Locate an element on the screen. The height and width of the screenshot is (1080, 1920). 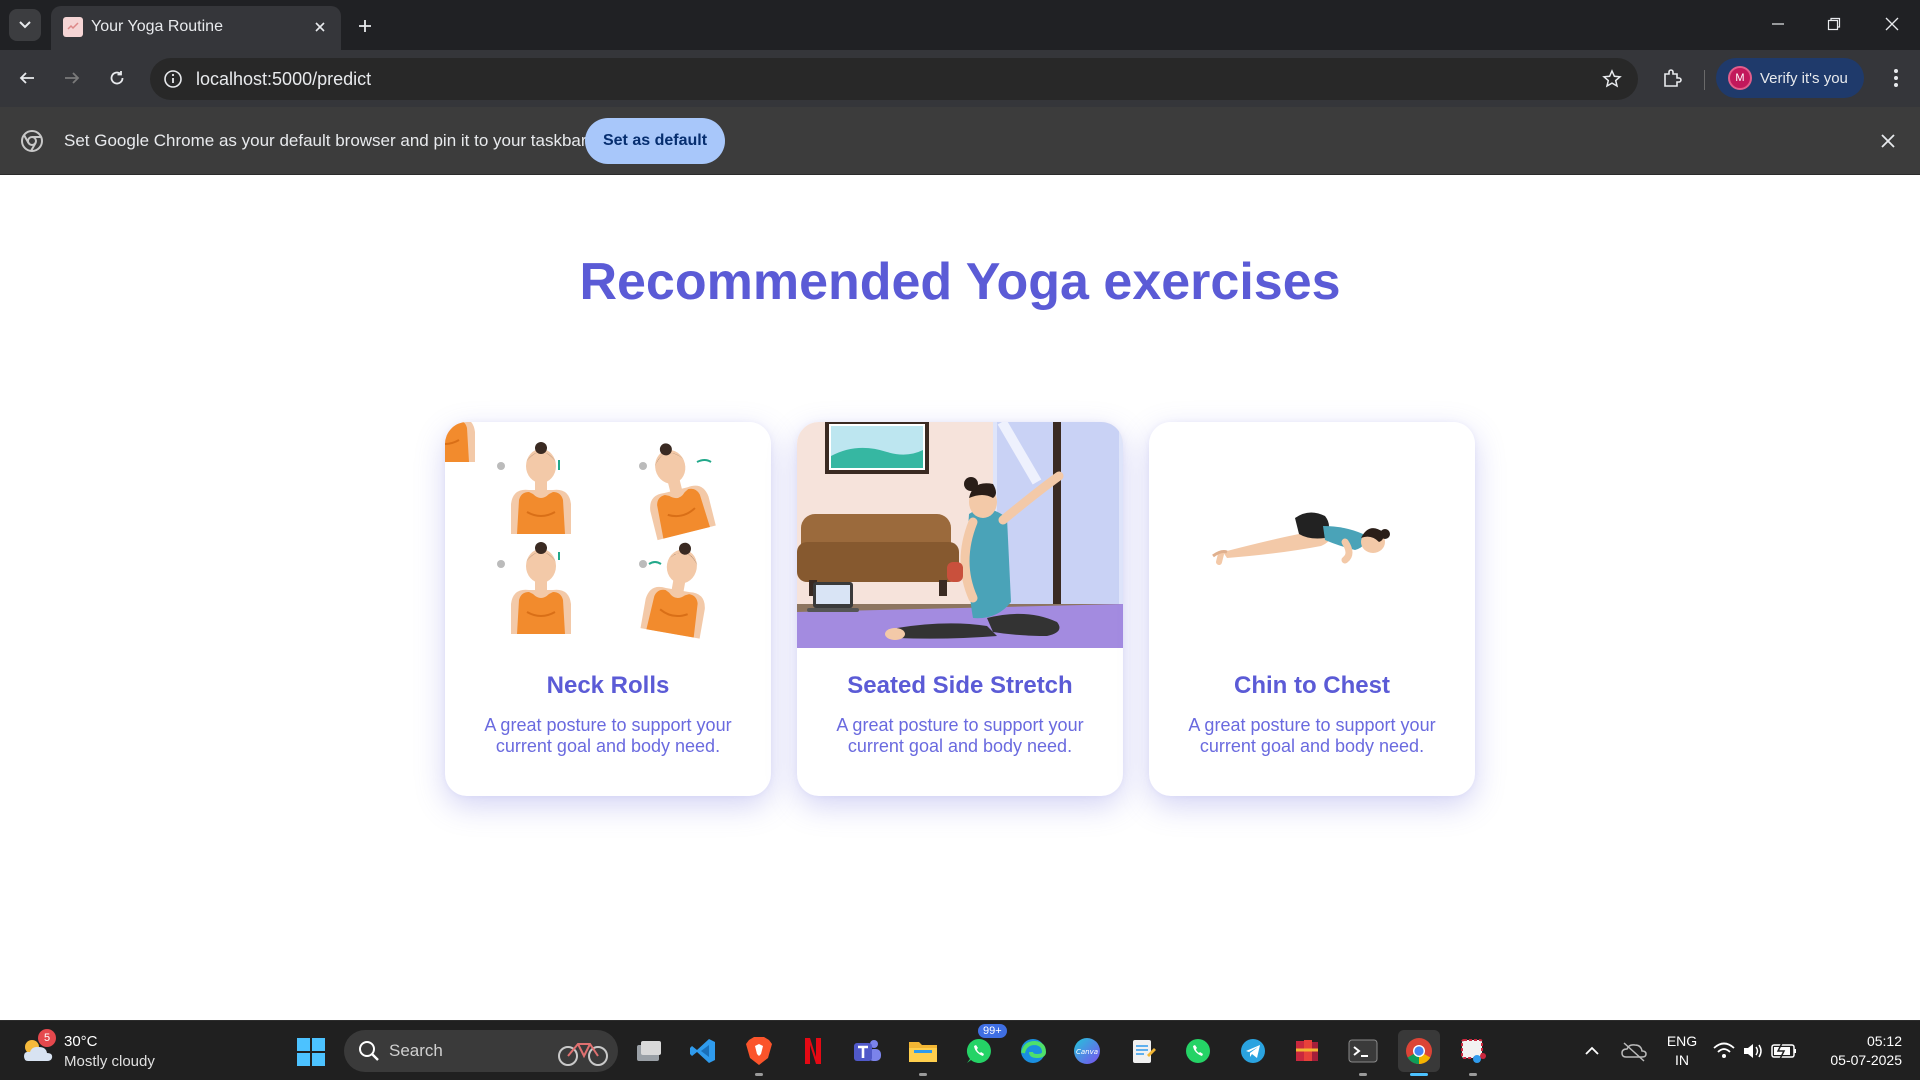
new-tab-button is located at coordinates (365, 26).